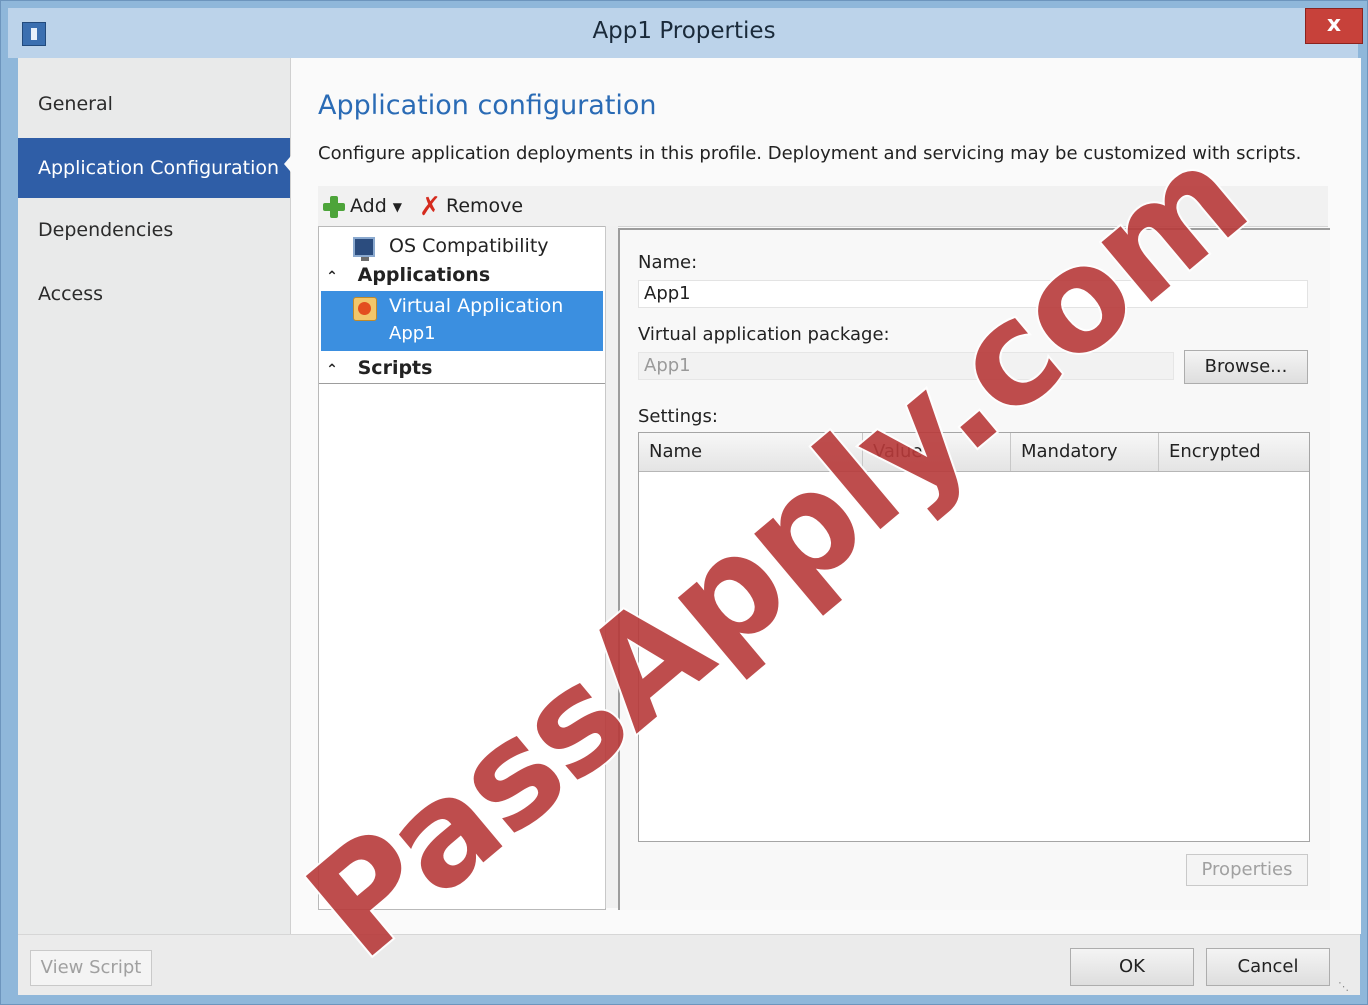  What do you see at coordinates (1247, 870) in the screenshot?
I see `properties-button: Properties` at bounding box center [1247, 870].